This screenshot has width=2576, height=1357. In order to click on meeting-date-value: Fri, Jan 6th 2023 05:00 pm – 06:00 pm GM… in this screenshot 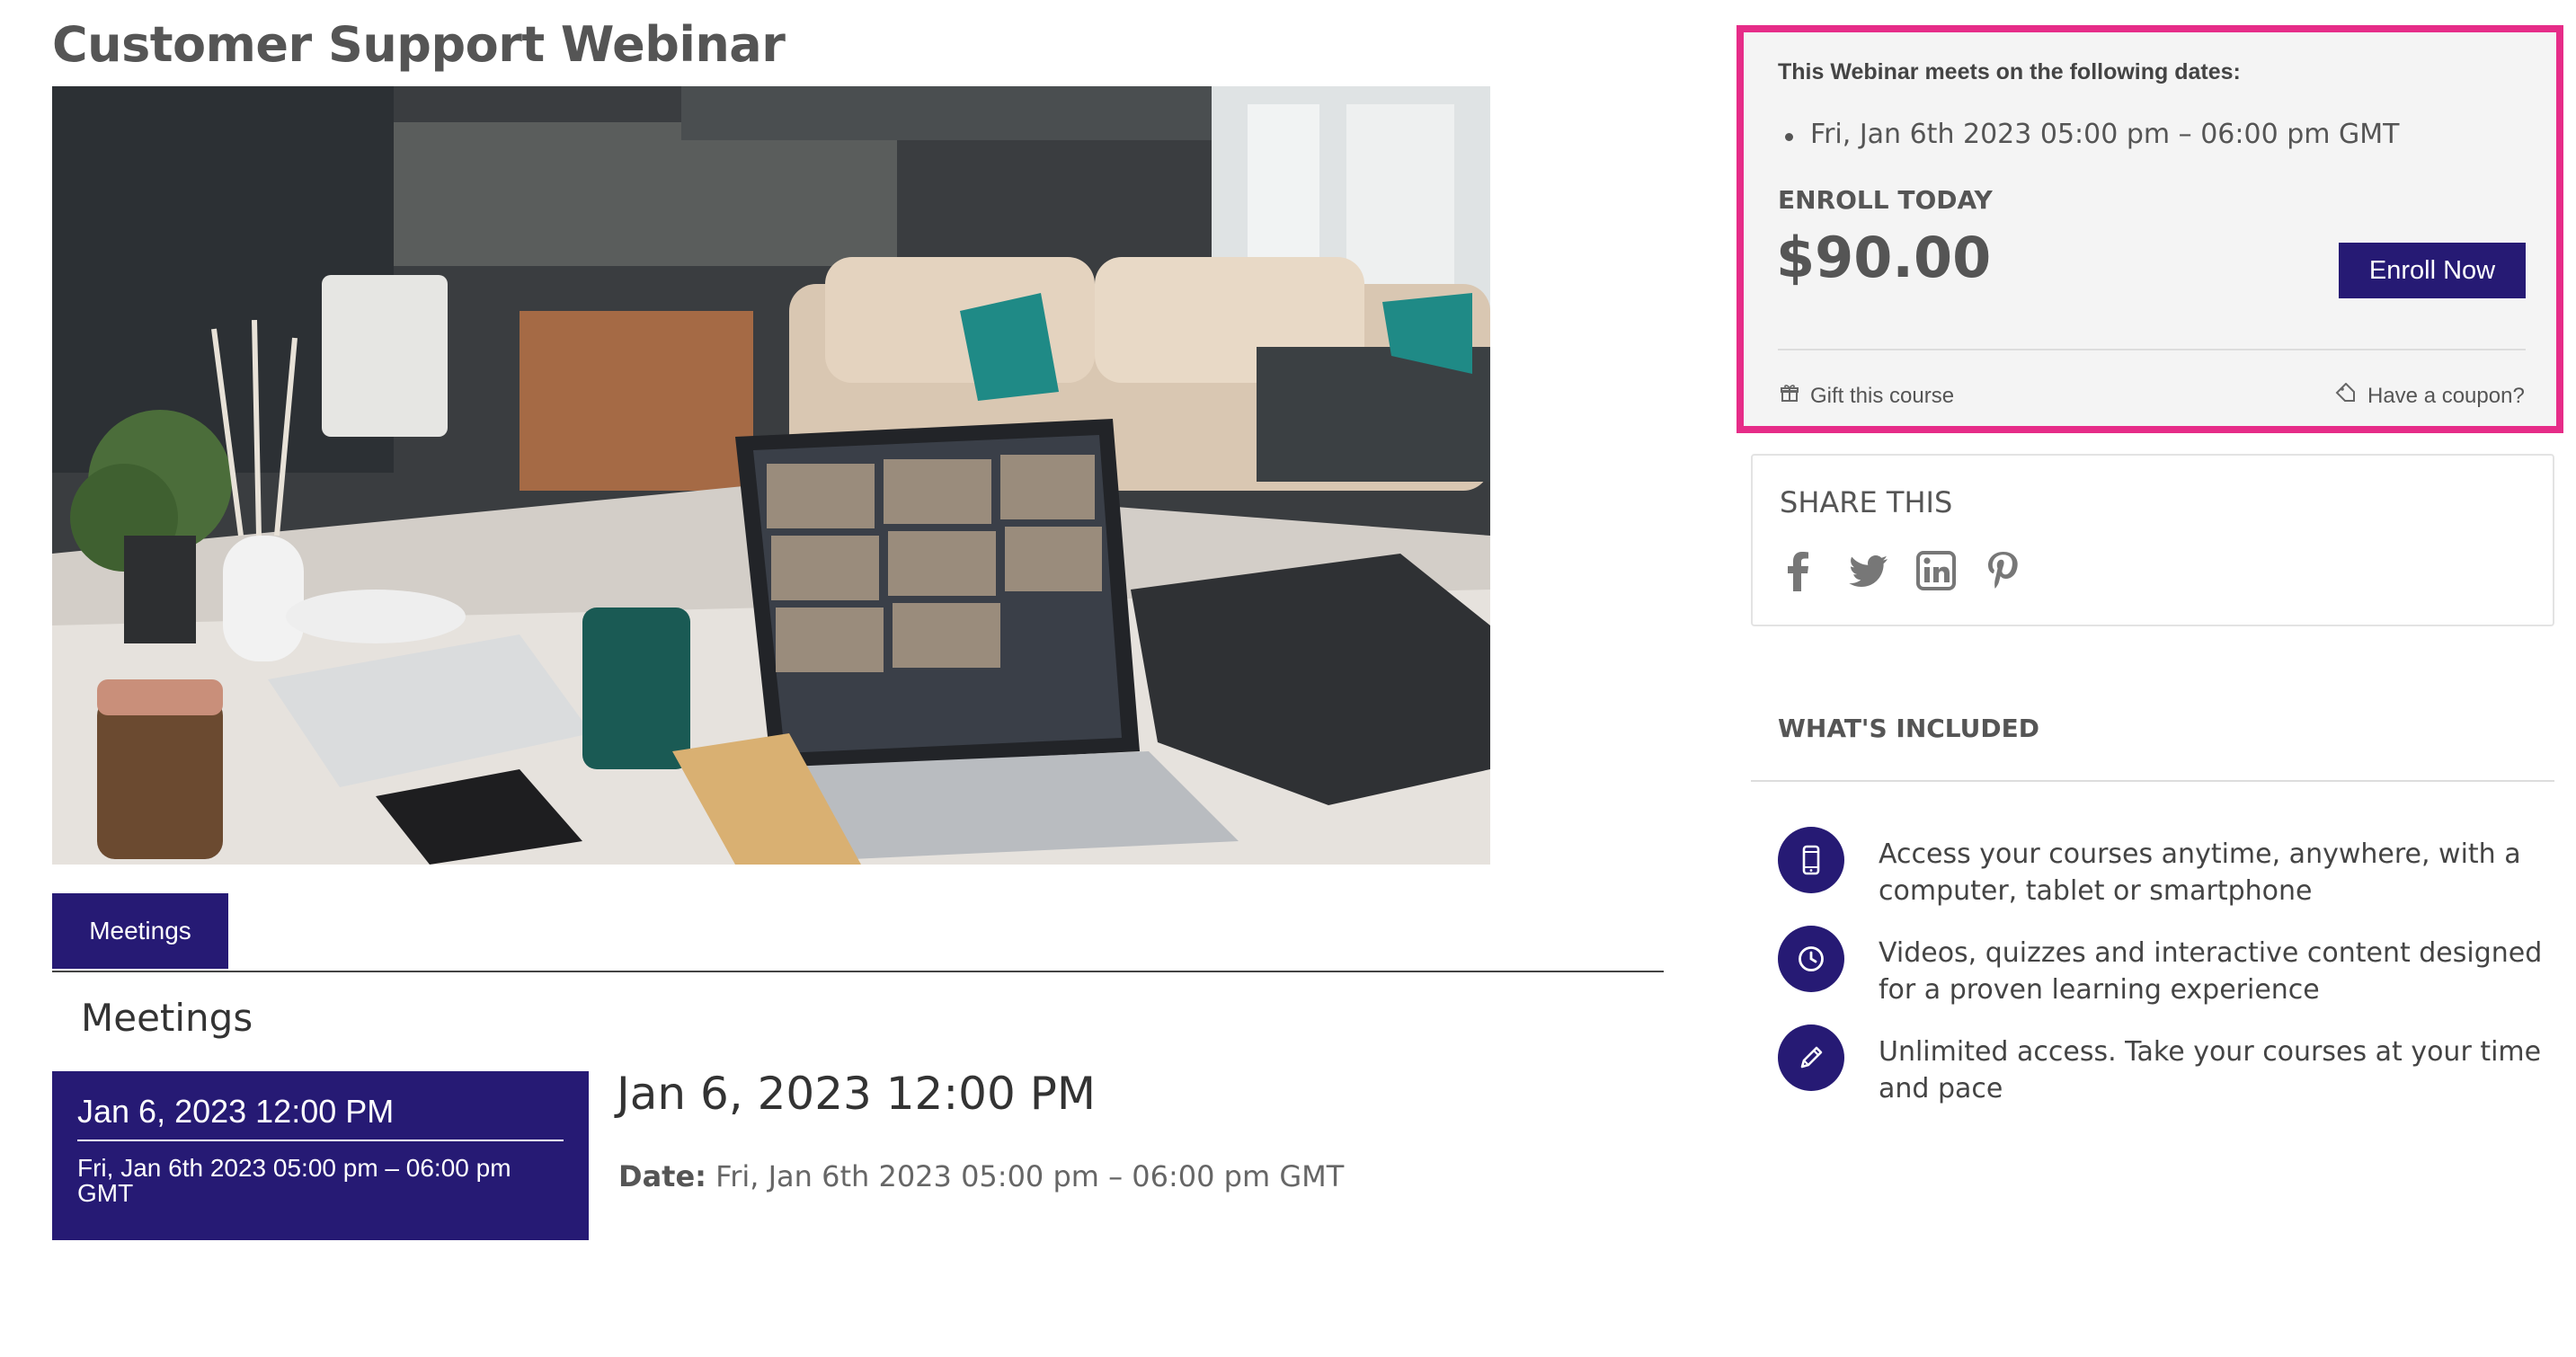, I will do `click(1030, 1176)`.